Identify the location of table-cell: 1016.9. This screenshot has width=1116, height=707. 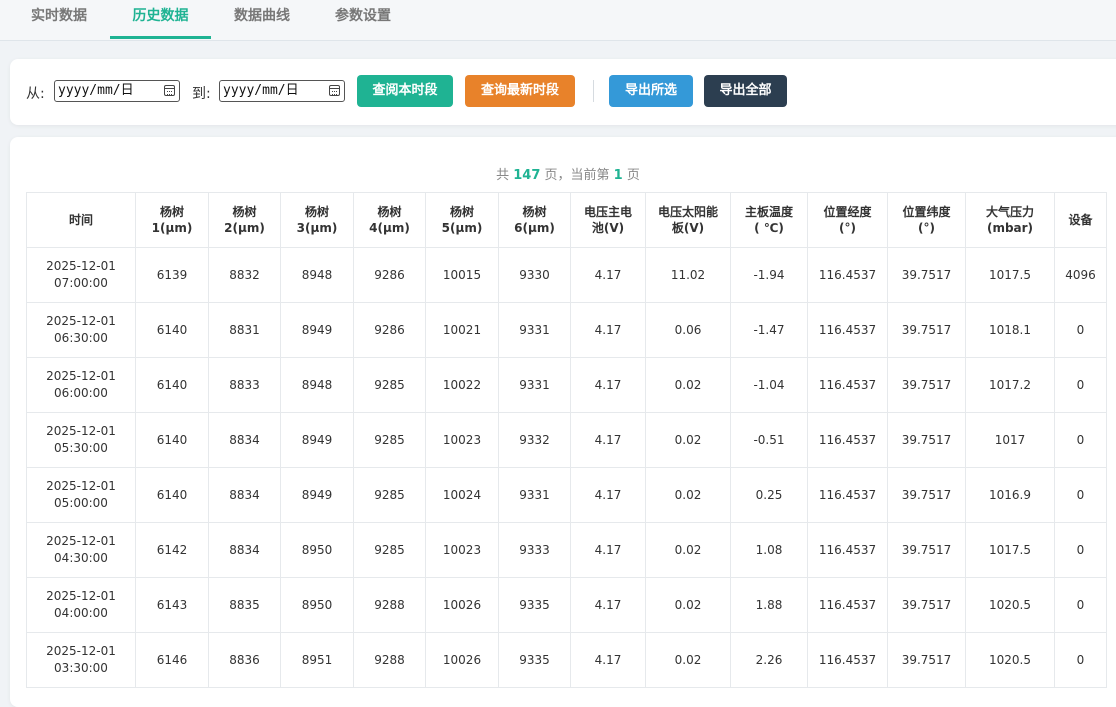
(1010, 495).